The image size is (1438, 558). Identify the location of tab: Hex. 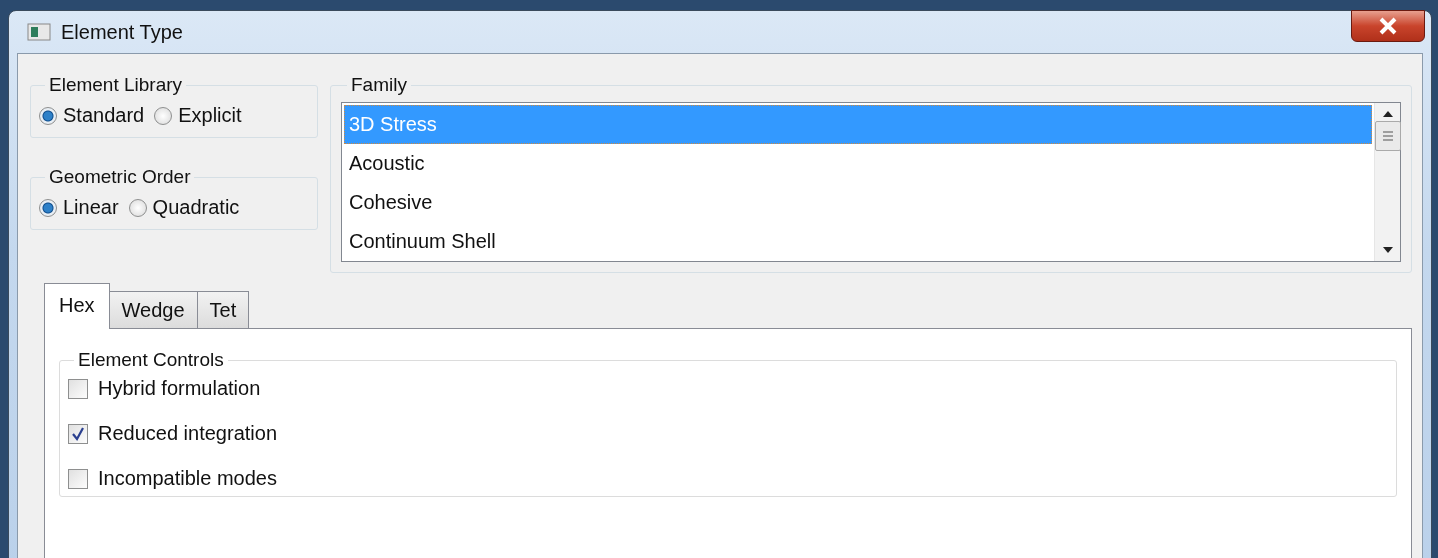
(77, 306).